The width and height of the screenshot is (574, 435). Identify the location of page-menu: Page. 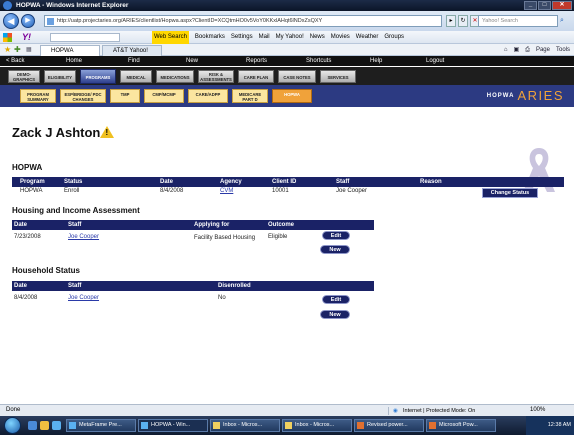
(543, 50).